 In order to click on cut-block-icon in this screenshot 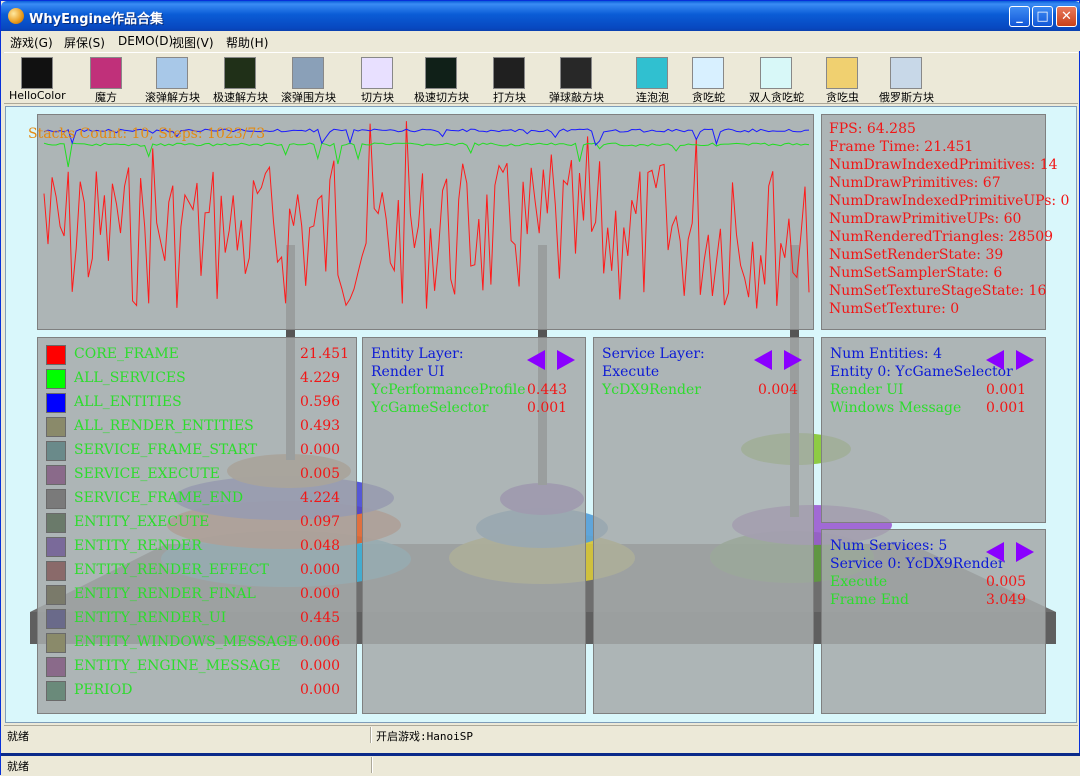, I will do `click(377, 73)`.